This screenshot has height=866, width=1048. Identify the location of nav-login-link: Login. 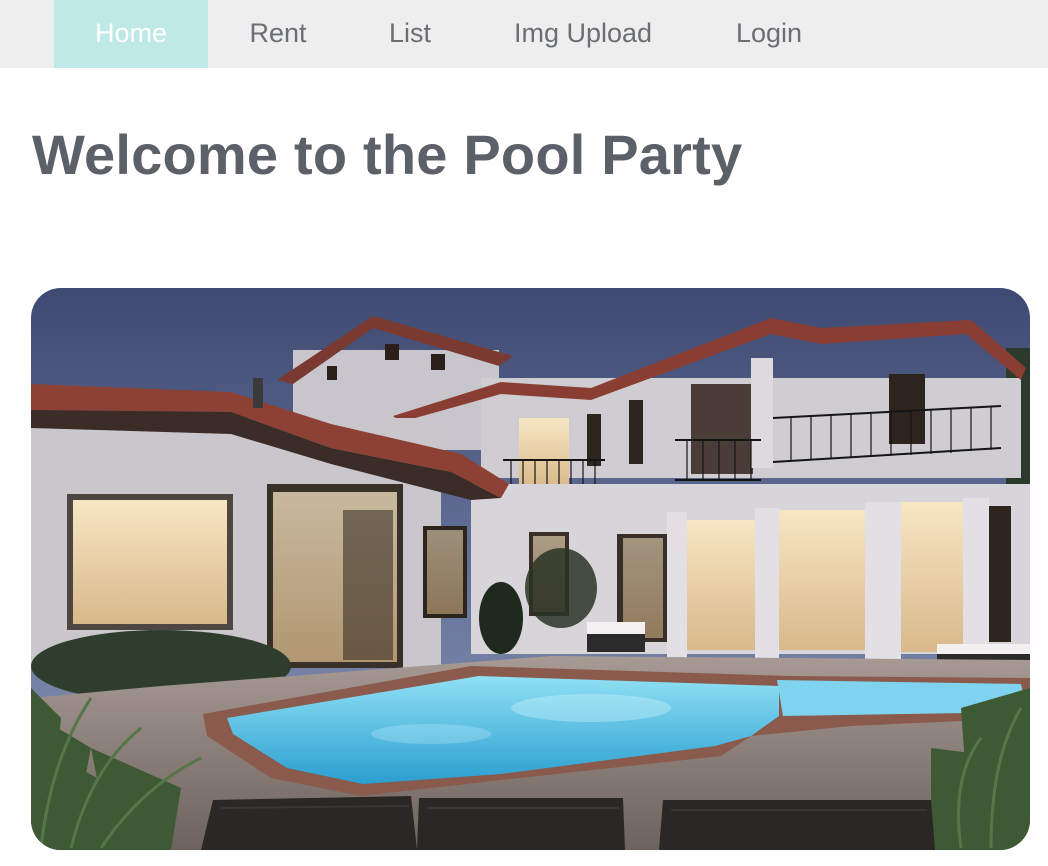
(769, 34).